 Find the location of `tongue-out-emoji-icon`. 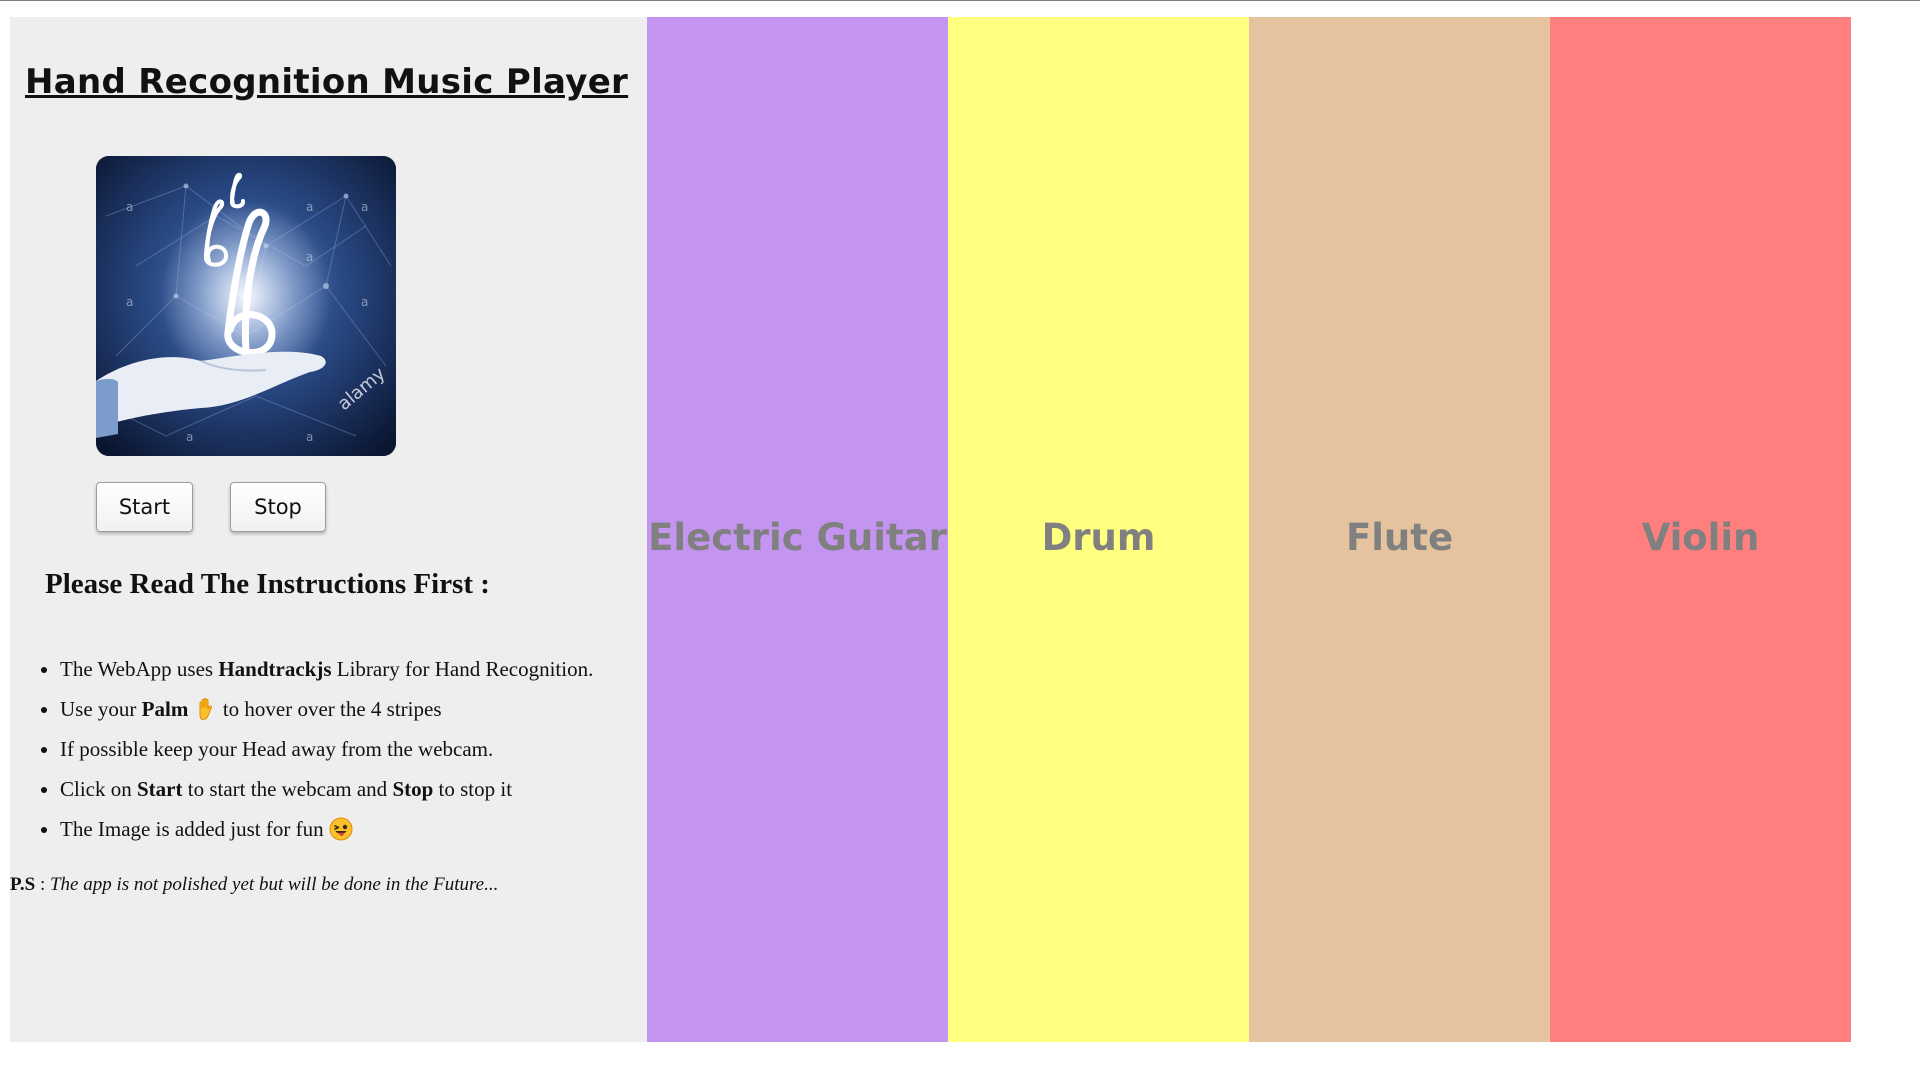

tongue-out-emoji-icon is located at coordinates (341, 829).